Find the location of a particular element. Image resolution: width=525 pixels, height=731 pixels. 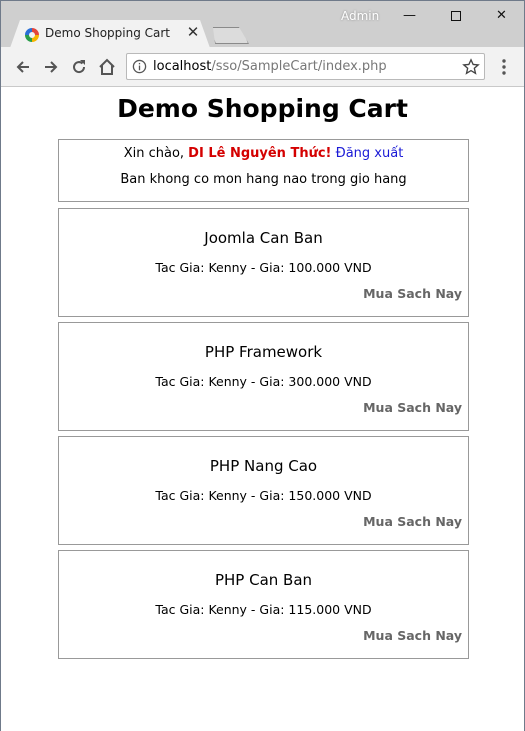

product-info: Tac Gia: Kenny - Gia: 100.000 VND is located at coordinates (263, 267).